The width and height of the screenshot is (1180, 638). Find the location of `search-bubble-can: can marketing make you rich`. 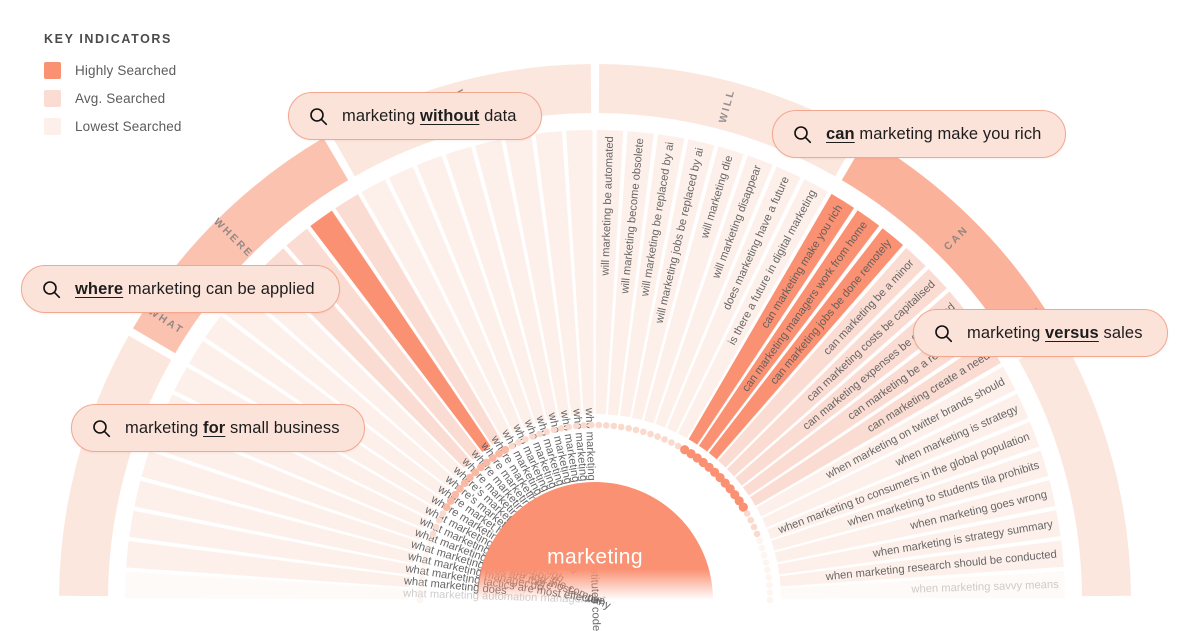

search-bubble-can: can marketing make you rich is located at coordinates (919, 134).